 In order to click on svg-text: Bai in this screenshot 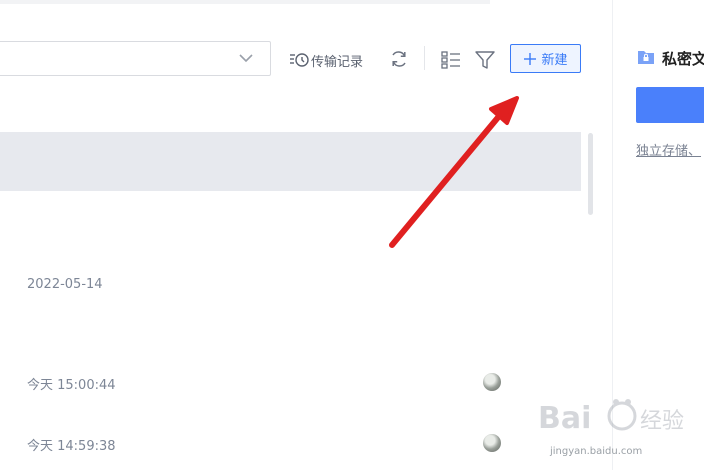, I will do `click(564, 418)`.